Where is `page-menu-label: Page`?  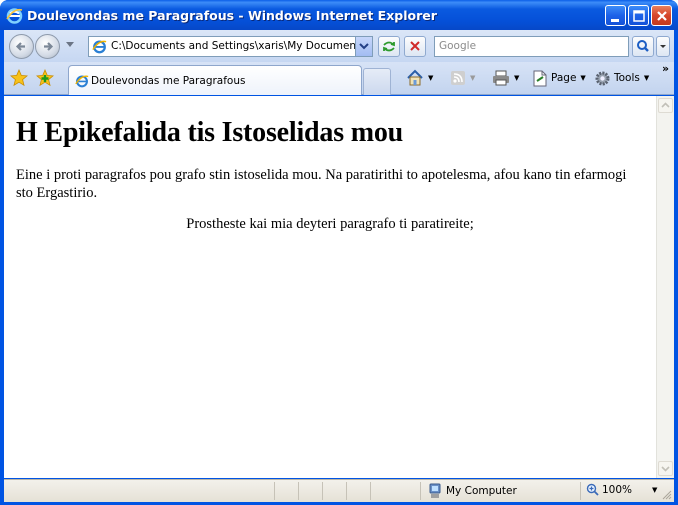 page-menu-label: Page is located at coordinates (564, 78).